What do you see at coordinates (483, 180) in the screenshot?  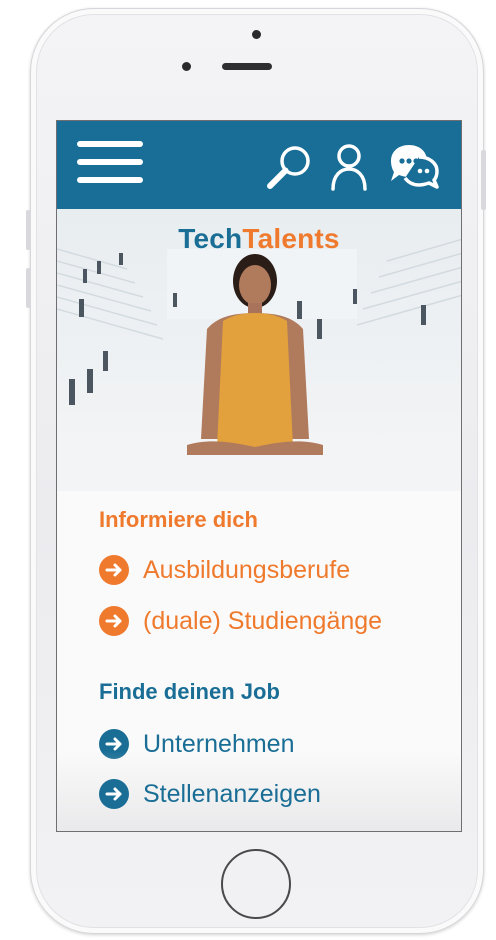 I see `power-button` at bounding box center [483, 180].